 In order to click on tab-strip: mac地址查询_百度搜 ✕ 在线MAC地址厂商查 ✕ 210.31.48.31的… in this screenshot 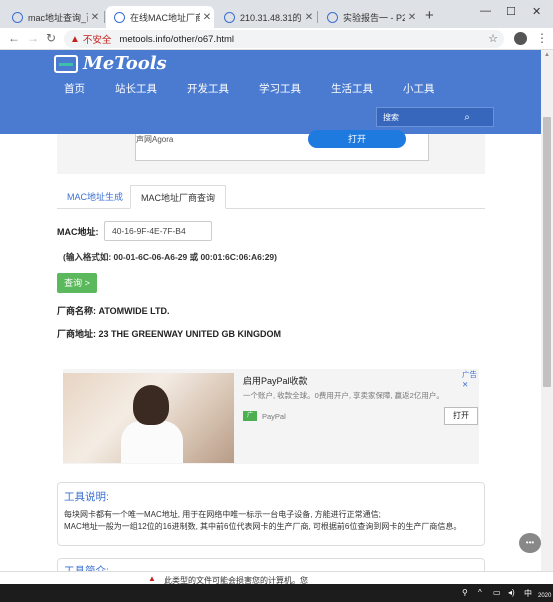, I will do `click(276, 14)`.